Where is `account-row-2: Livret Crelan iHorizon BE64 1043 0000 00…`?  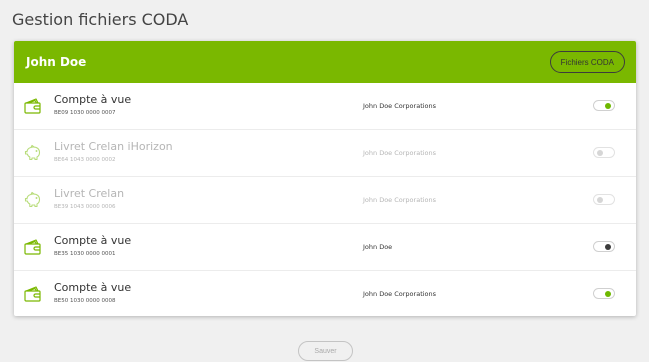 account-row-2: Livret Crelan iHorizon BE64 1043 0000 00… is located at coordinates (325, 153).